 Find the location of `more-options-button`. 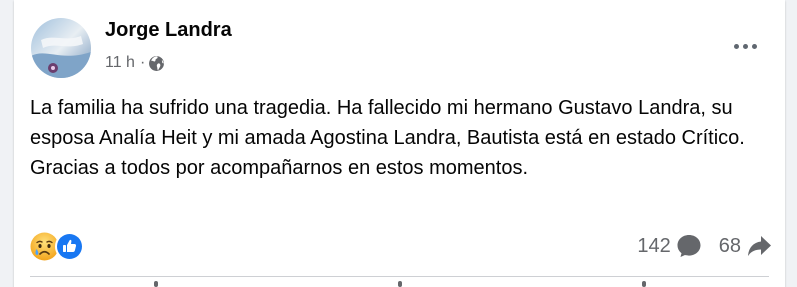

more-options-button is located at coordinates (745, 46).